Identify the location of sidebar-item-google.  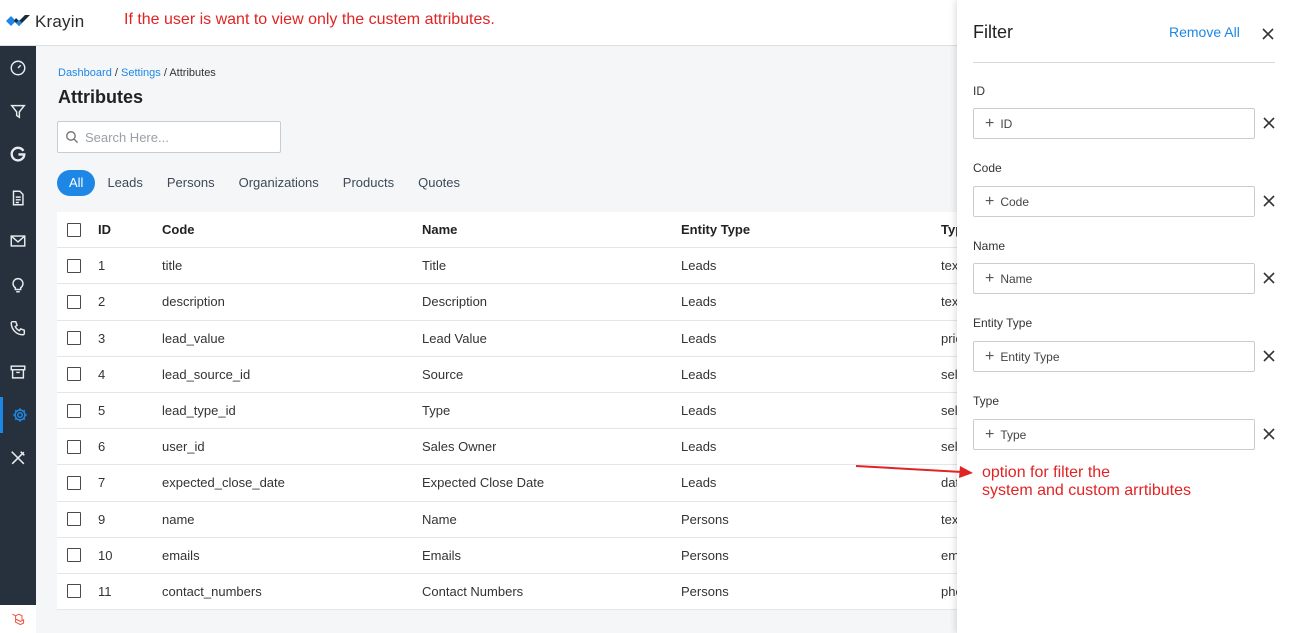
(18, 154).